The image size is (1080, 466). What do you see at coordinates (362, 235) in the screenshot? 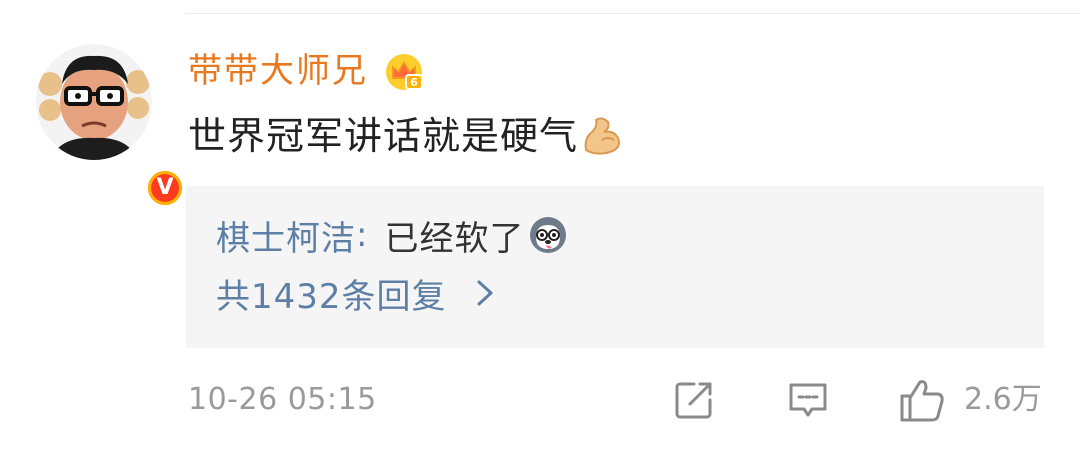
I see `reply-colon: :` at bounding box center [362, 235].